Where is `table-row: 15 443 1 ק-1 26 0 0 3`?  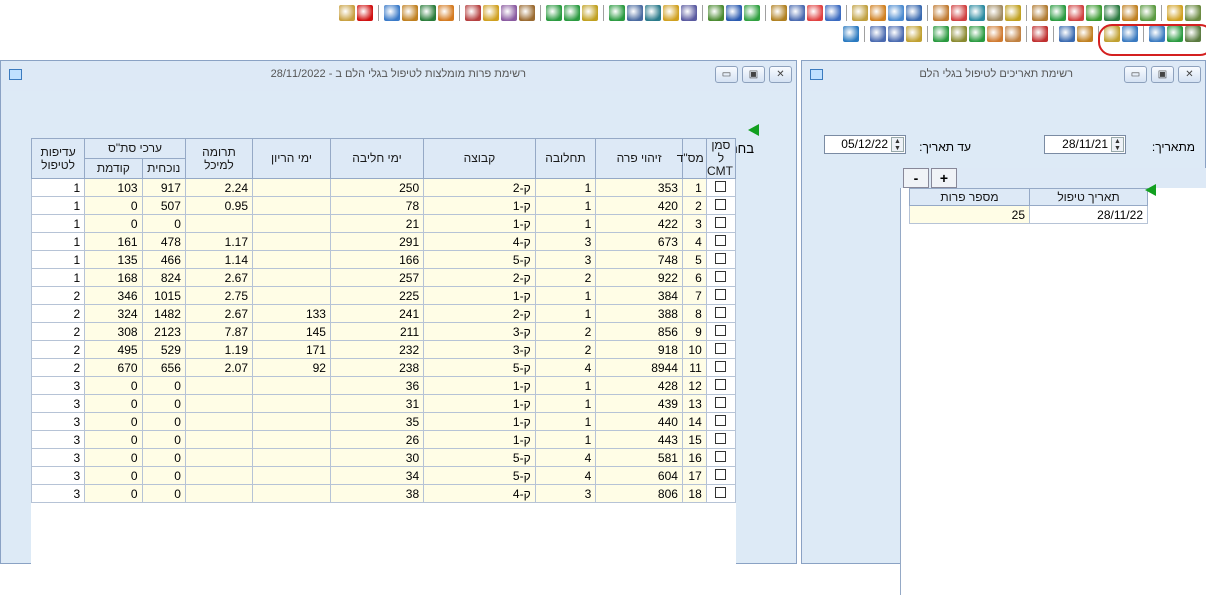
table-row: 15 443 1 ק-1 26 0 0 3 is located at coordinates (383, 439).